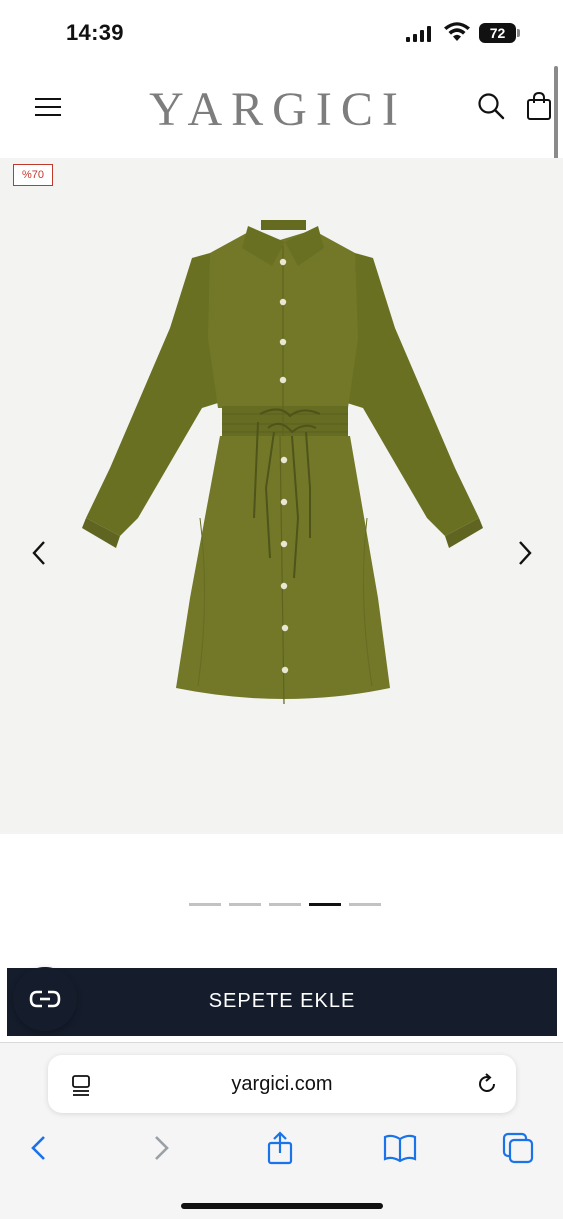  What do you see at coordinates (457, 31) in the screenshot?
I see `wifi-icon` at bounding box center [457, 31].